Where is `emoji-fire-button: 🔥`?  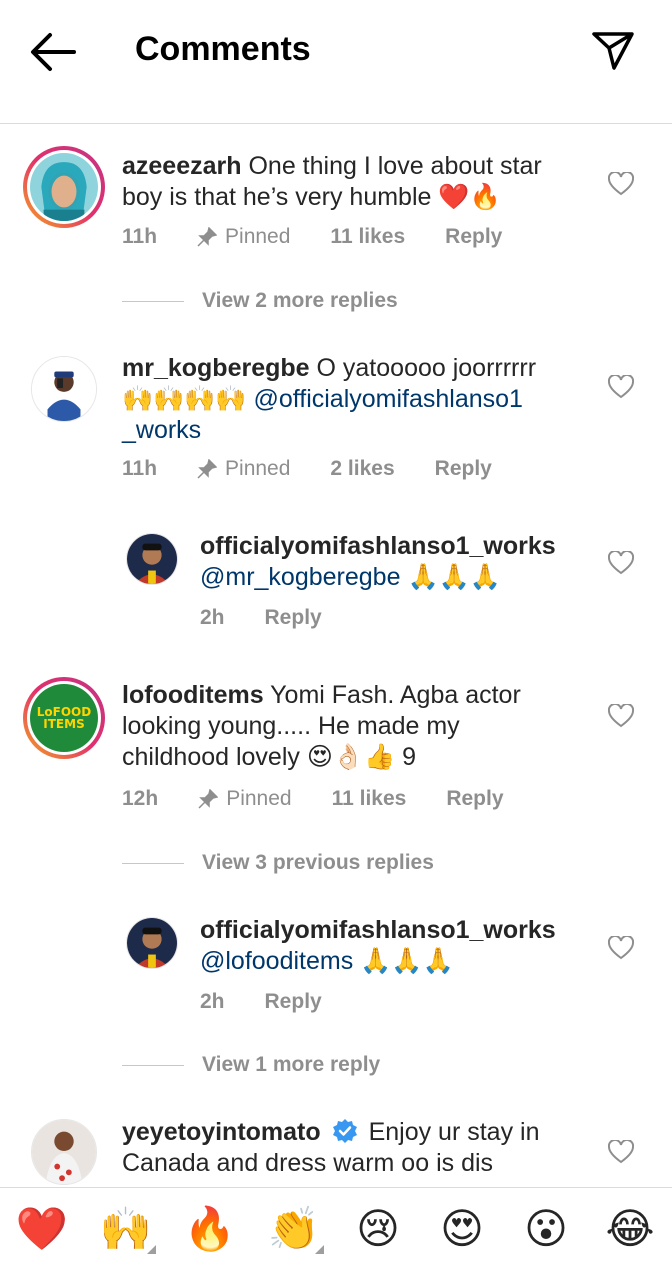 emoji-fire-button: 🔥 is located at coordinates (210, 1229).